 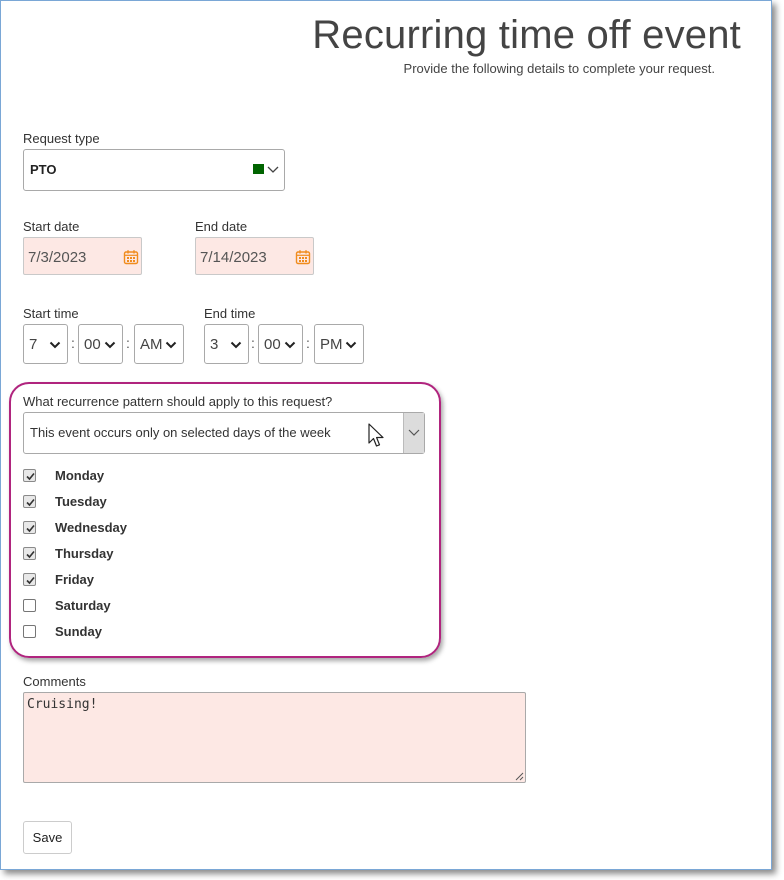 What do you see at coordinates (274, 737) in the screenshot?
I see `comments-textarea: Cruising!` at bounding box center [274, 737].